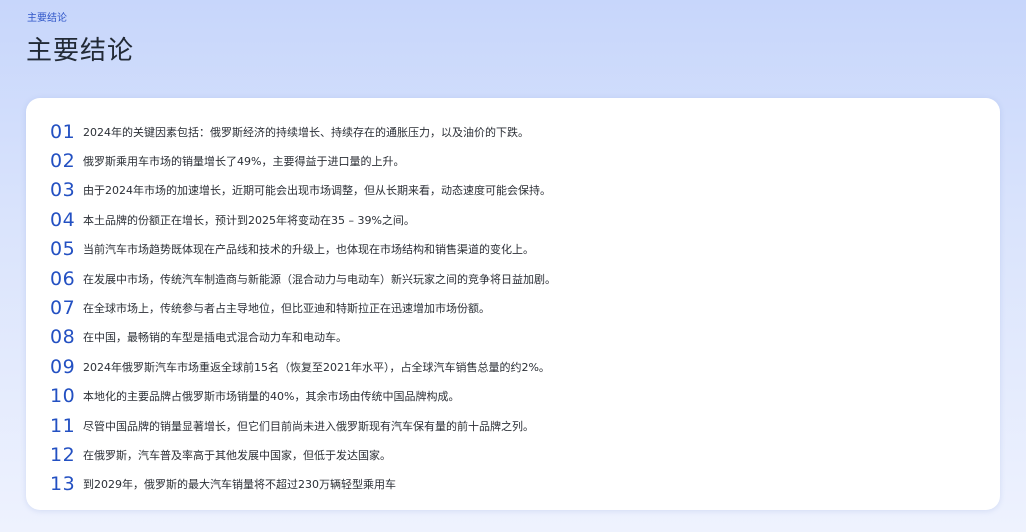 The image size is (1026, 532). I want to click on page-title: 主要结论, so click(80, 51).